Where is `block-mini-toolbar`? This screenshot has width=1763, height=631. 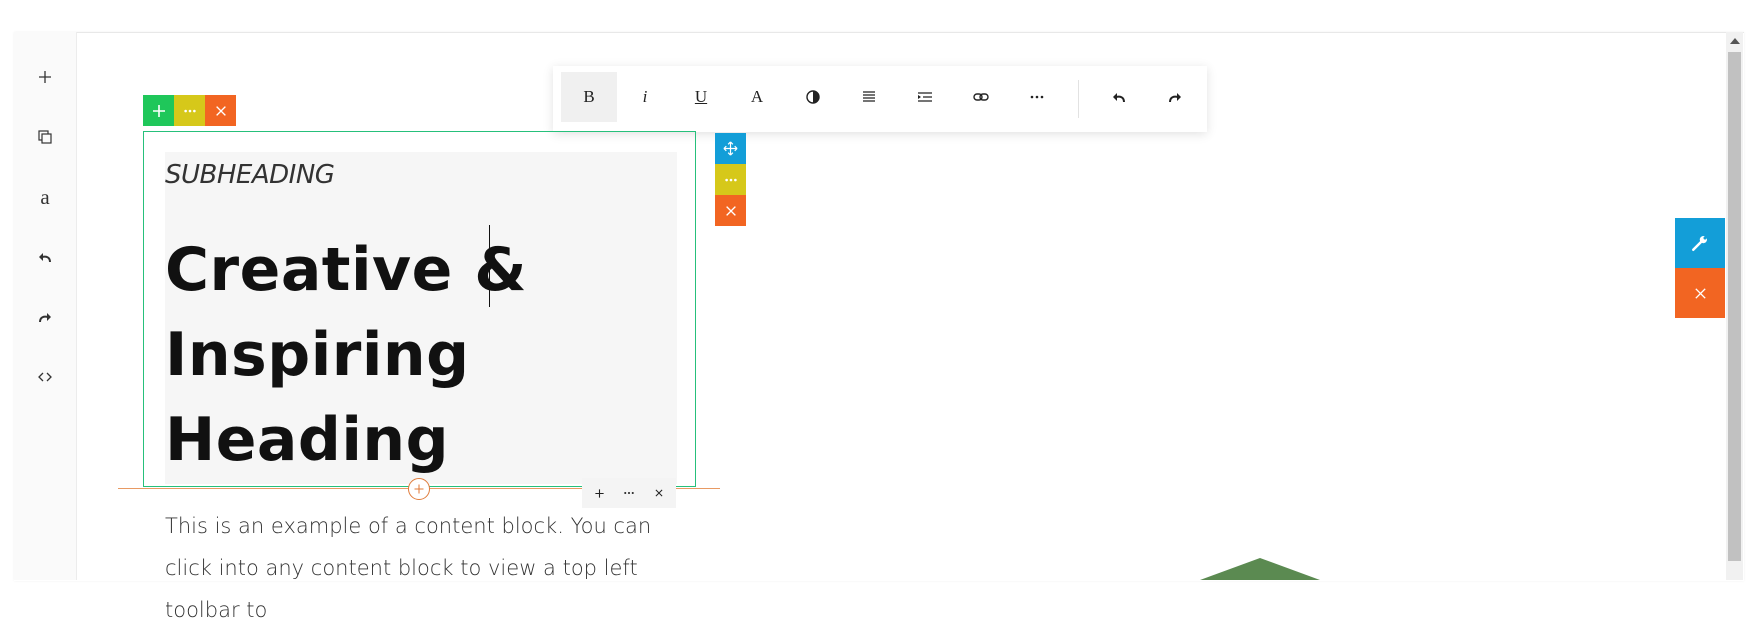
block-mini-toolbar is located at coordinates (629, 493).